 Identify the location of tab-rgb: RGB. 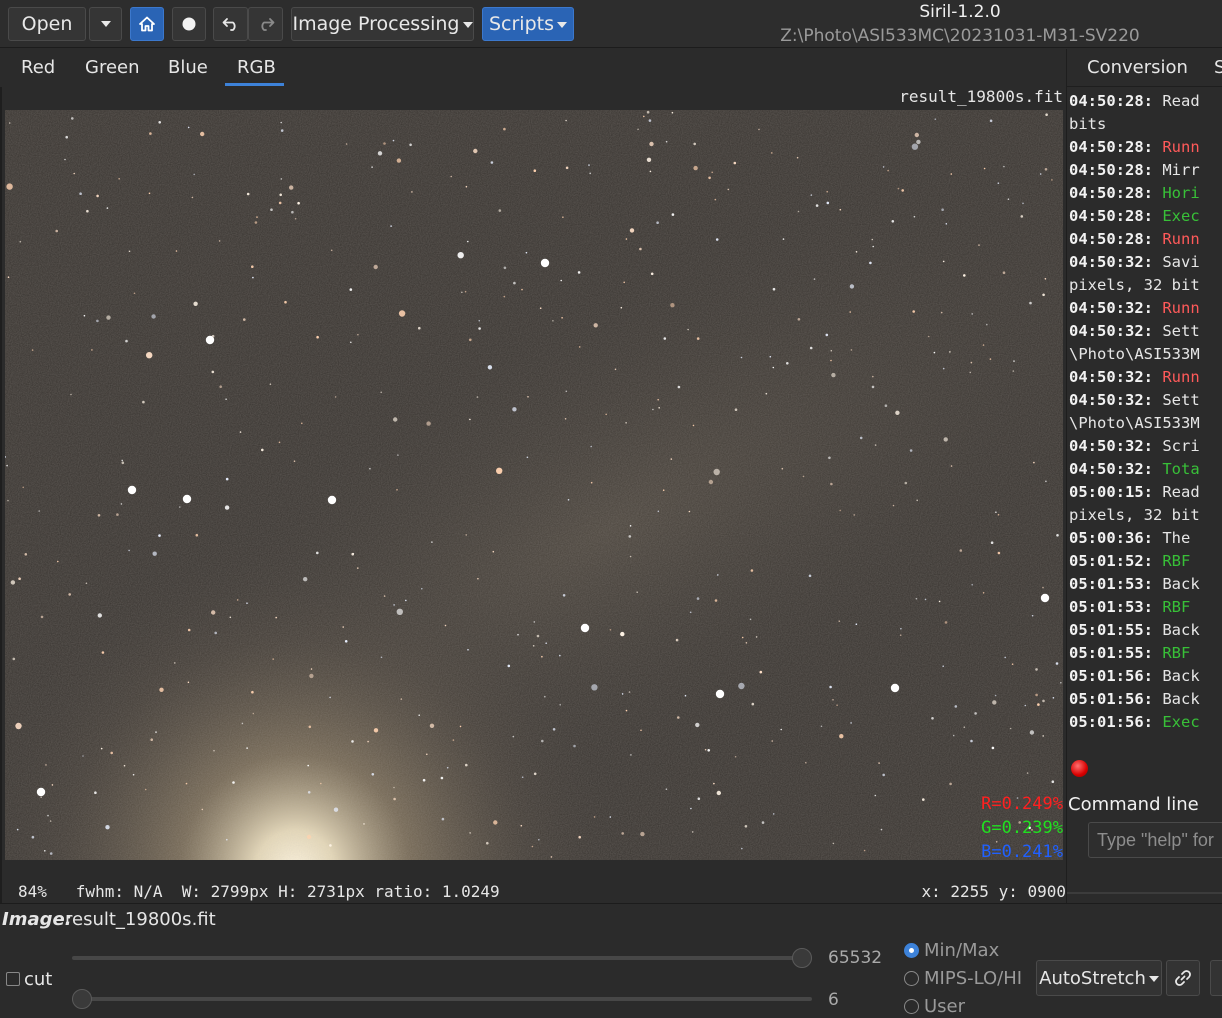
(256, 67).